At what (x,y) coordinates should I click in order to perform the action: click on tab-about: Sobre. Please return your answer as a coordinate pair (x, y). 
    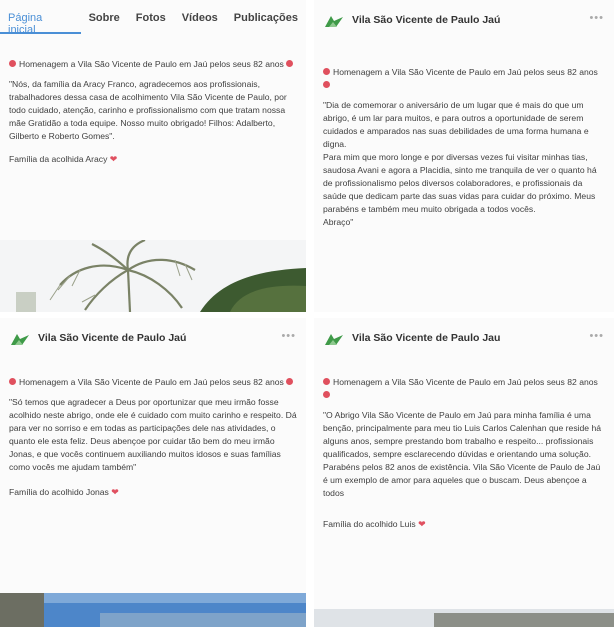
    Looking at the image, I should click on (104, 21).